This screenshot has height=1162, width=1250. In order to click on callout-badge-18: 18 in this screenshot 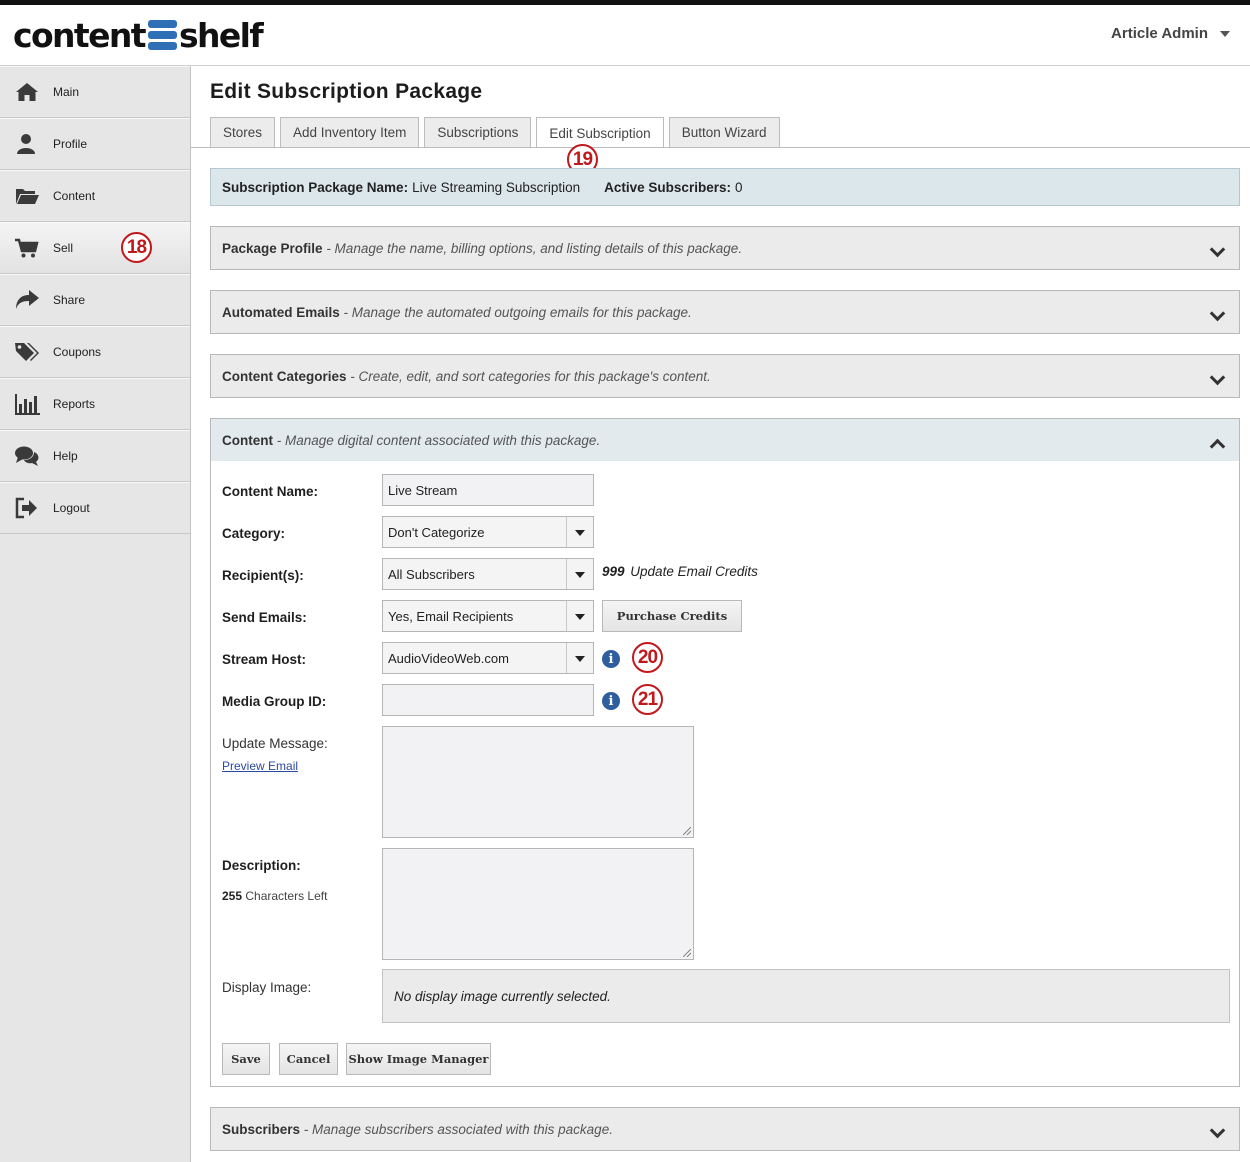, I will do `click(136, 247)`.